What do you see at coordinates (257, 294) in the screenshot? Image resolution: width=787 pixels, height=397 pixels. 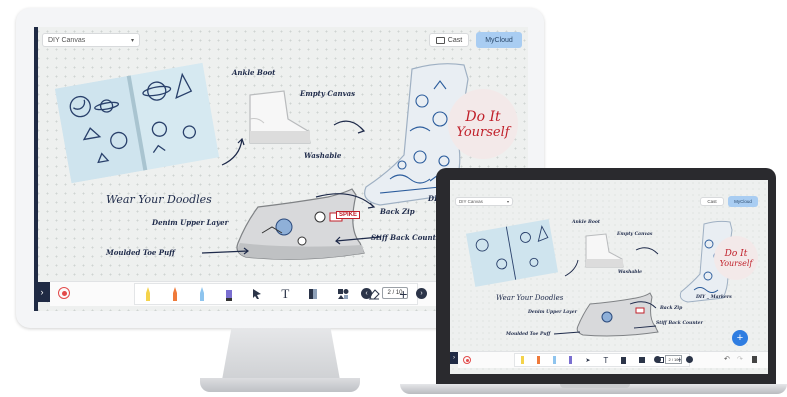 I see `pointer-icon` at bounding box center [257, 294].